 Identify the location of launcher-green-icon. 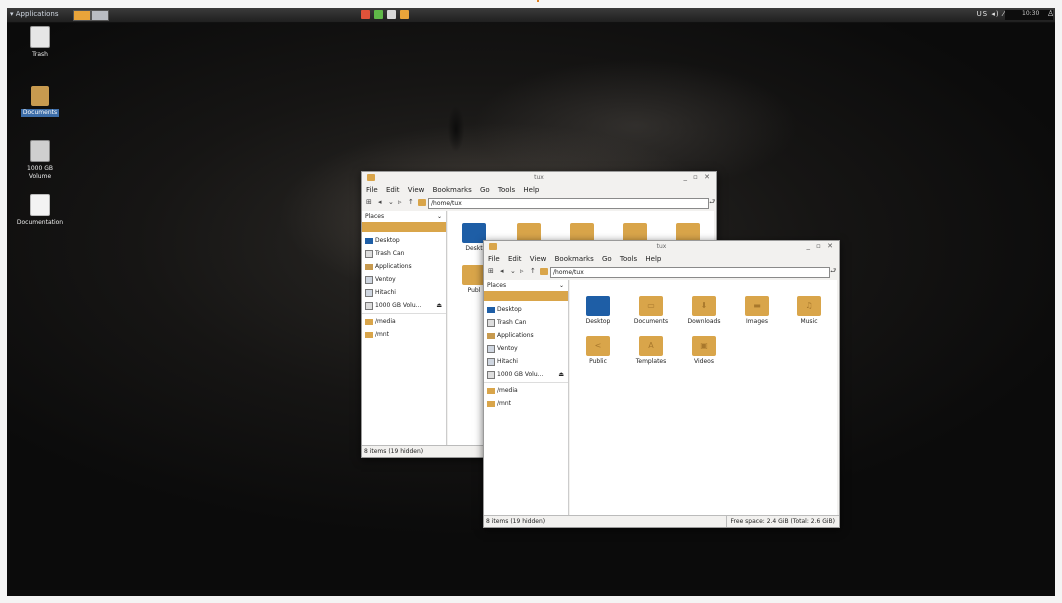
(378, 14).